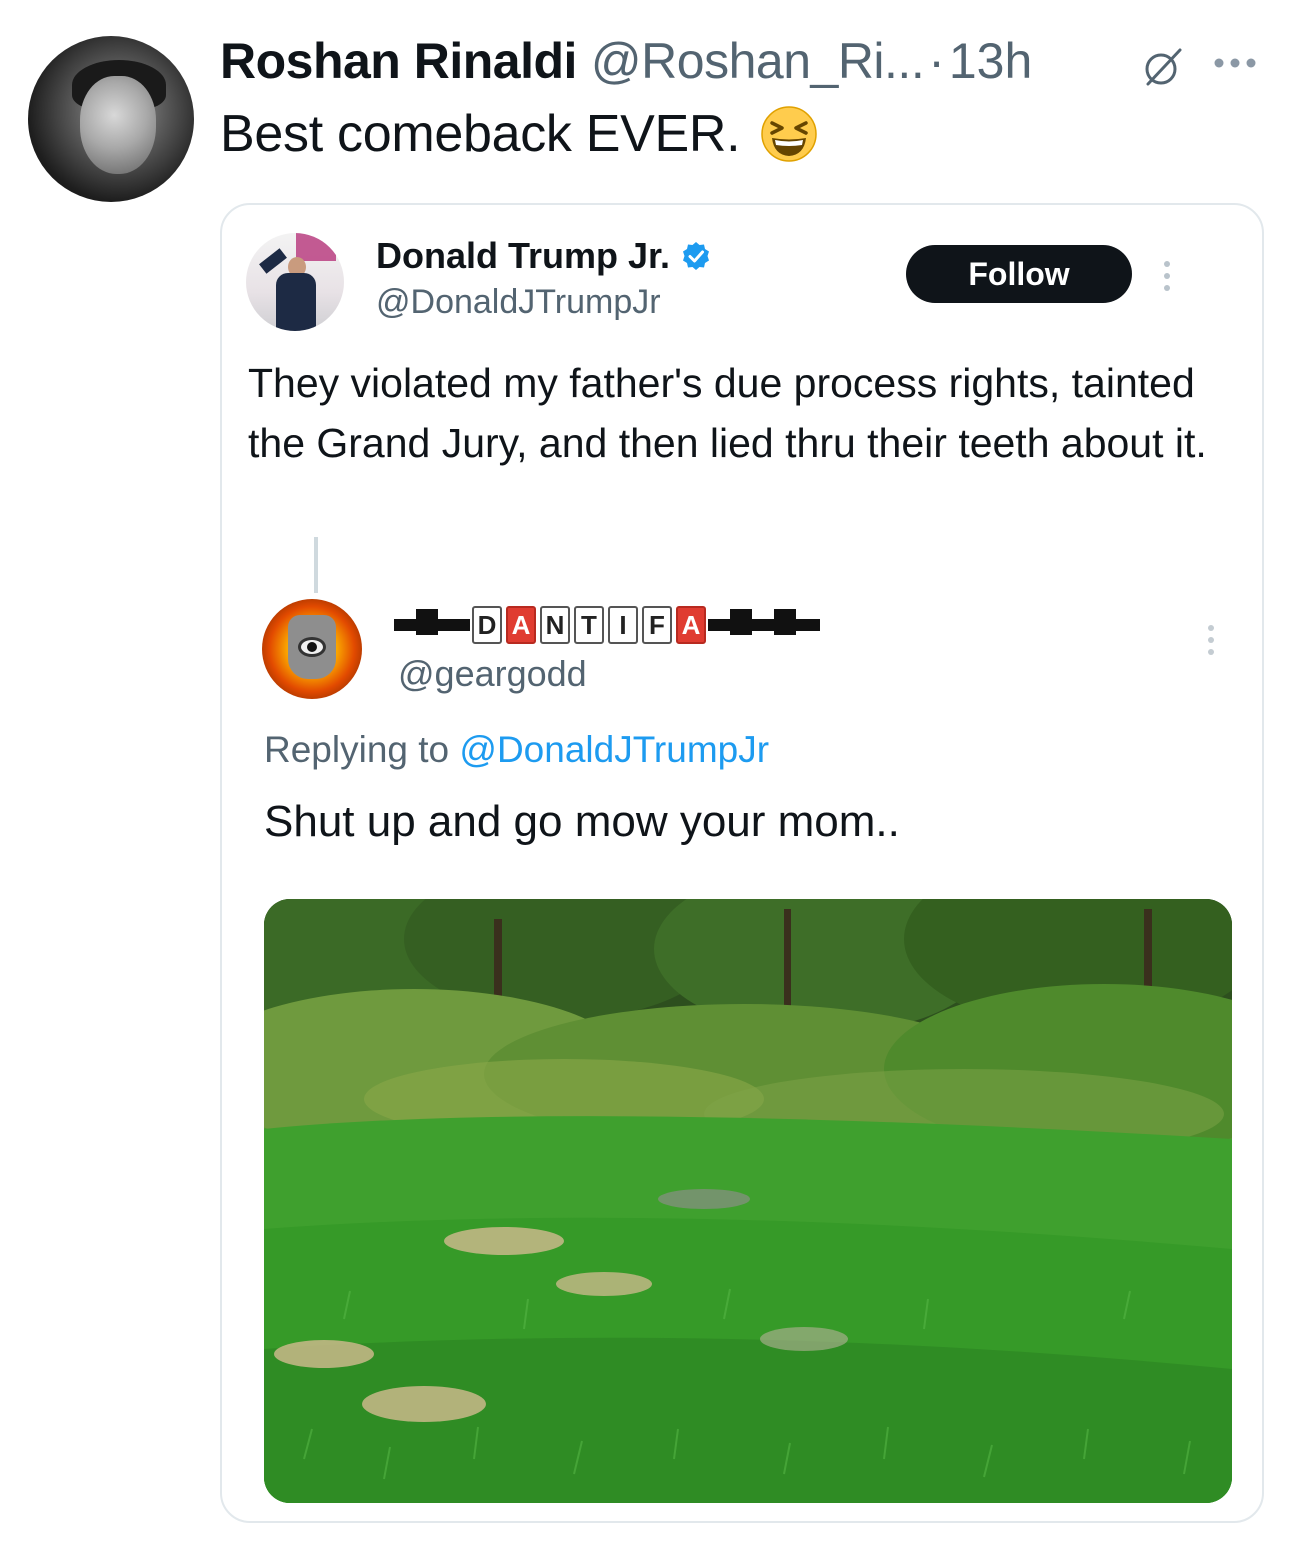 This screenshot has height=1548, width=1290. I want to click on quoted-author-avatar, so click(295, 282).